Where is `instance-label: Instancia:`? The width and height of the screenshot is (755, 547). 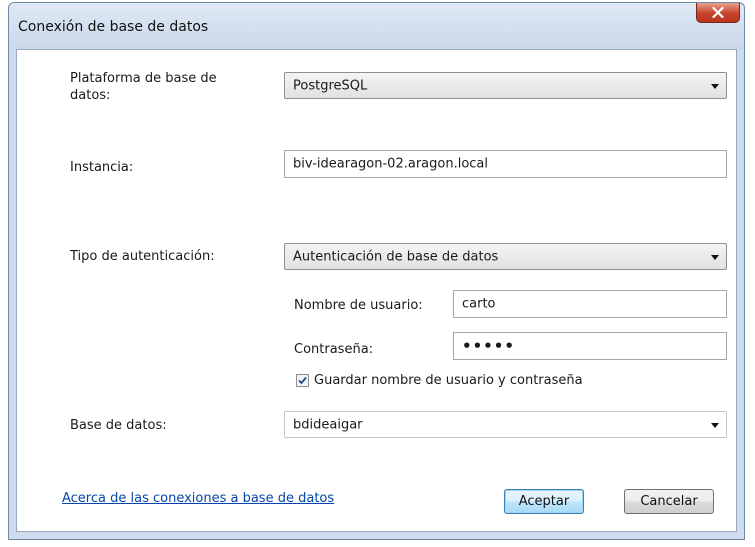 instance-label: Instancia: is located at coordinates (102, 167).